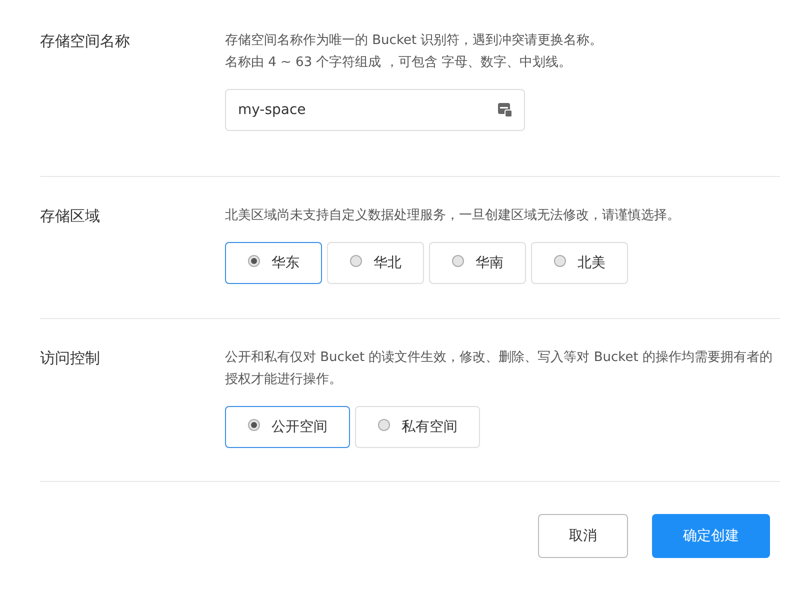  What do you see at coordinates (273, 263) in the screenshot?
I see `radio-option: 华东` at bounding box center [273, 263].